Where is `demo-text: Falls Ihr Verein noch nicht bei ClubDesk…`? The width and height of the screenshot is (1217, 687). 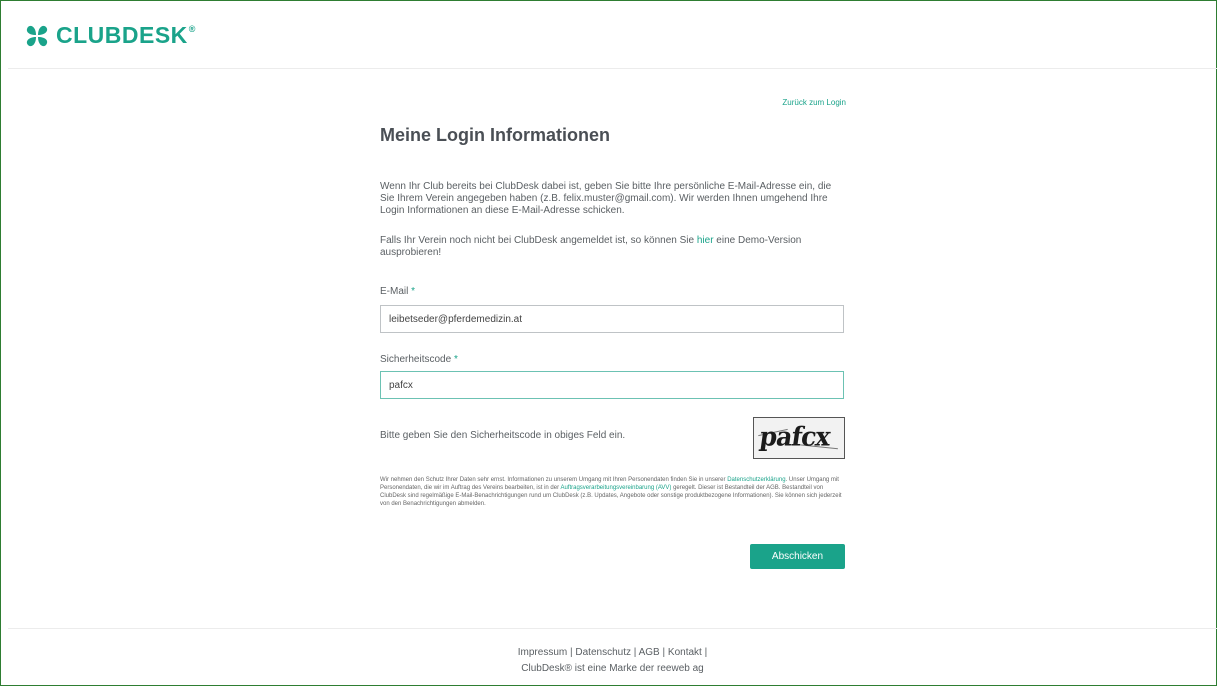 demo-text: Falls Ihr Verein noch nicht bei ClubDesk… is located at coordinates (591, 246).